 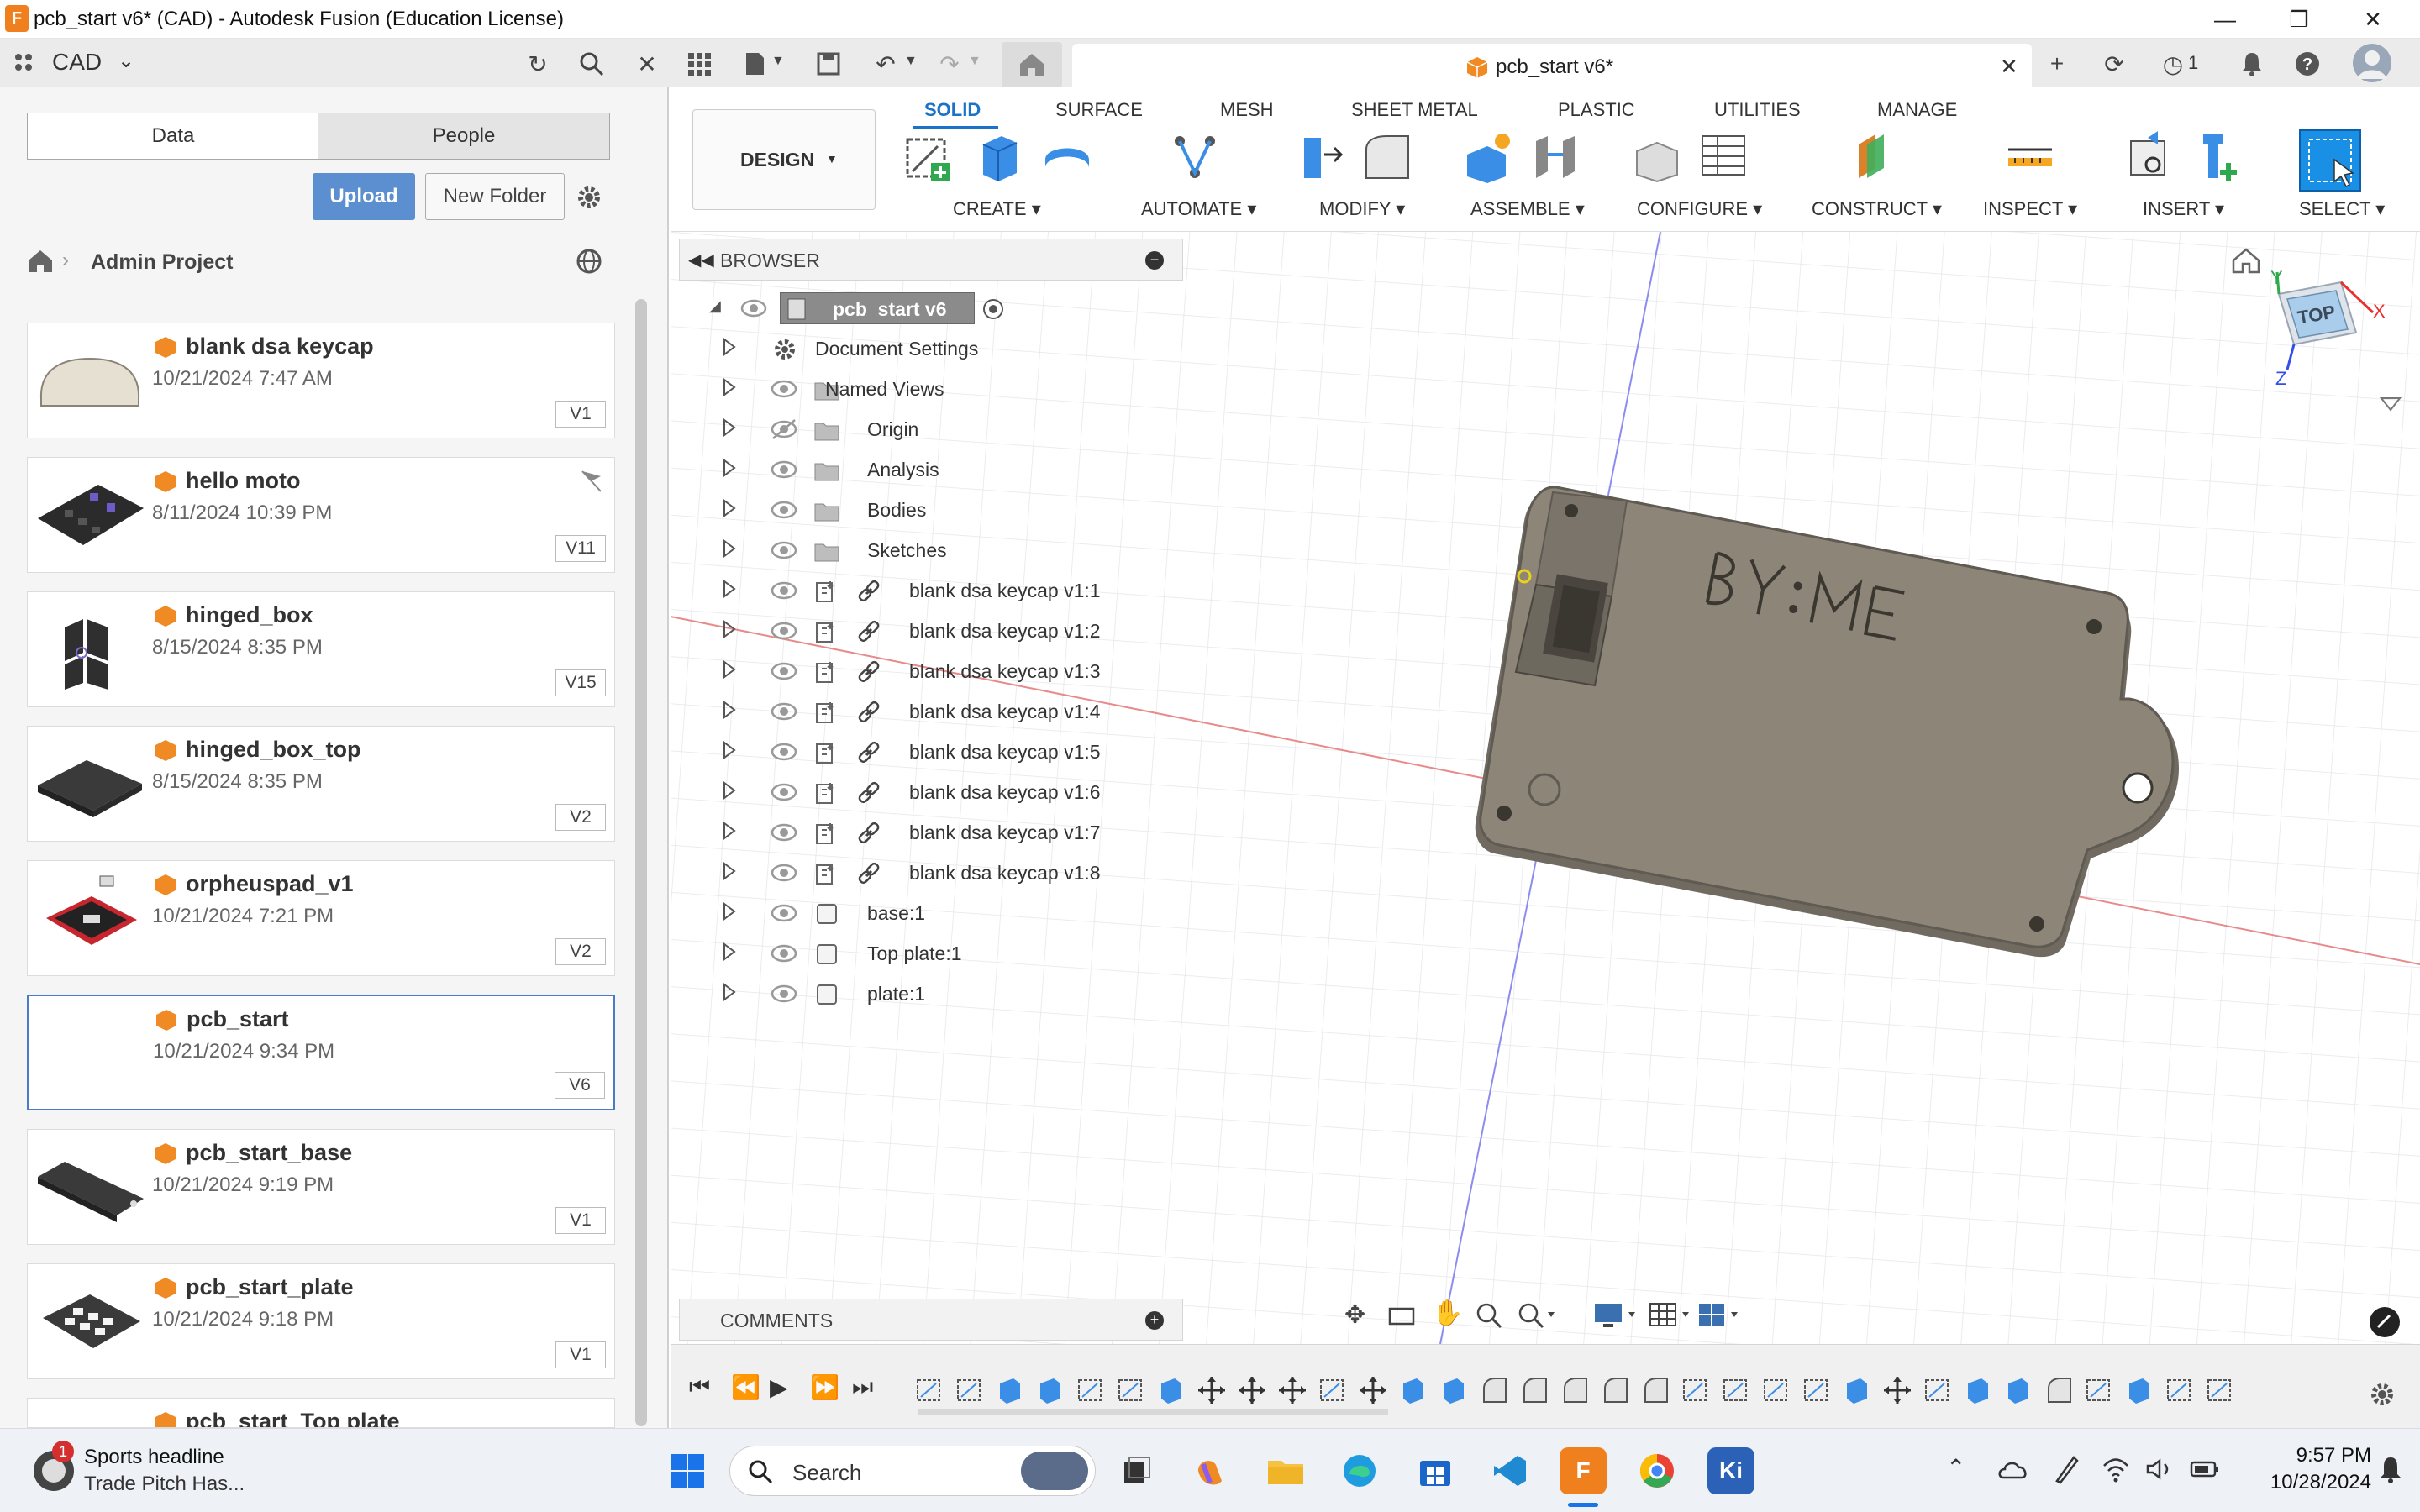 I want to click on browser-tree-row: Origin, so click(x=916, y=430).